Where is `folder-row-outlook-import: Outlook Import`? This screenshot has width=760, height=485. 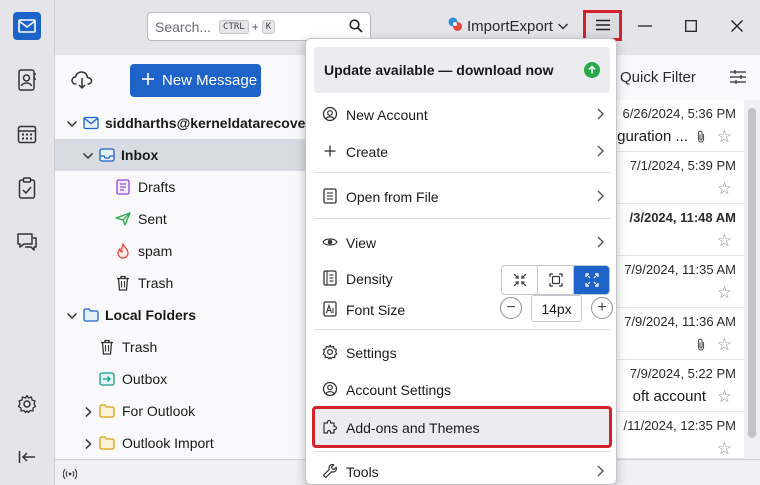 folder-row-outlook-import: Outlook Import is located at coordinates (181, 443).